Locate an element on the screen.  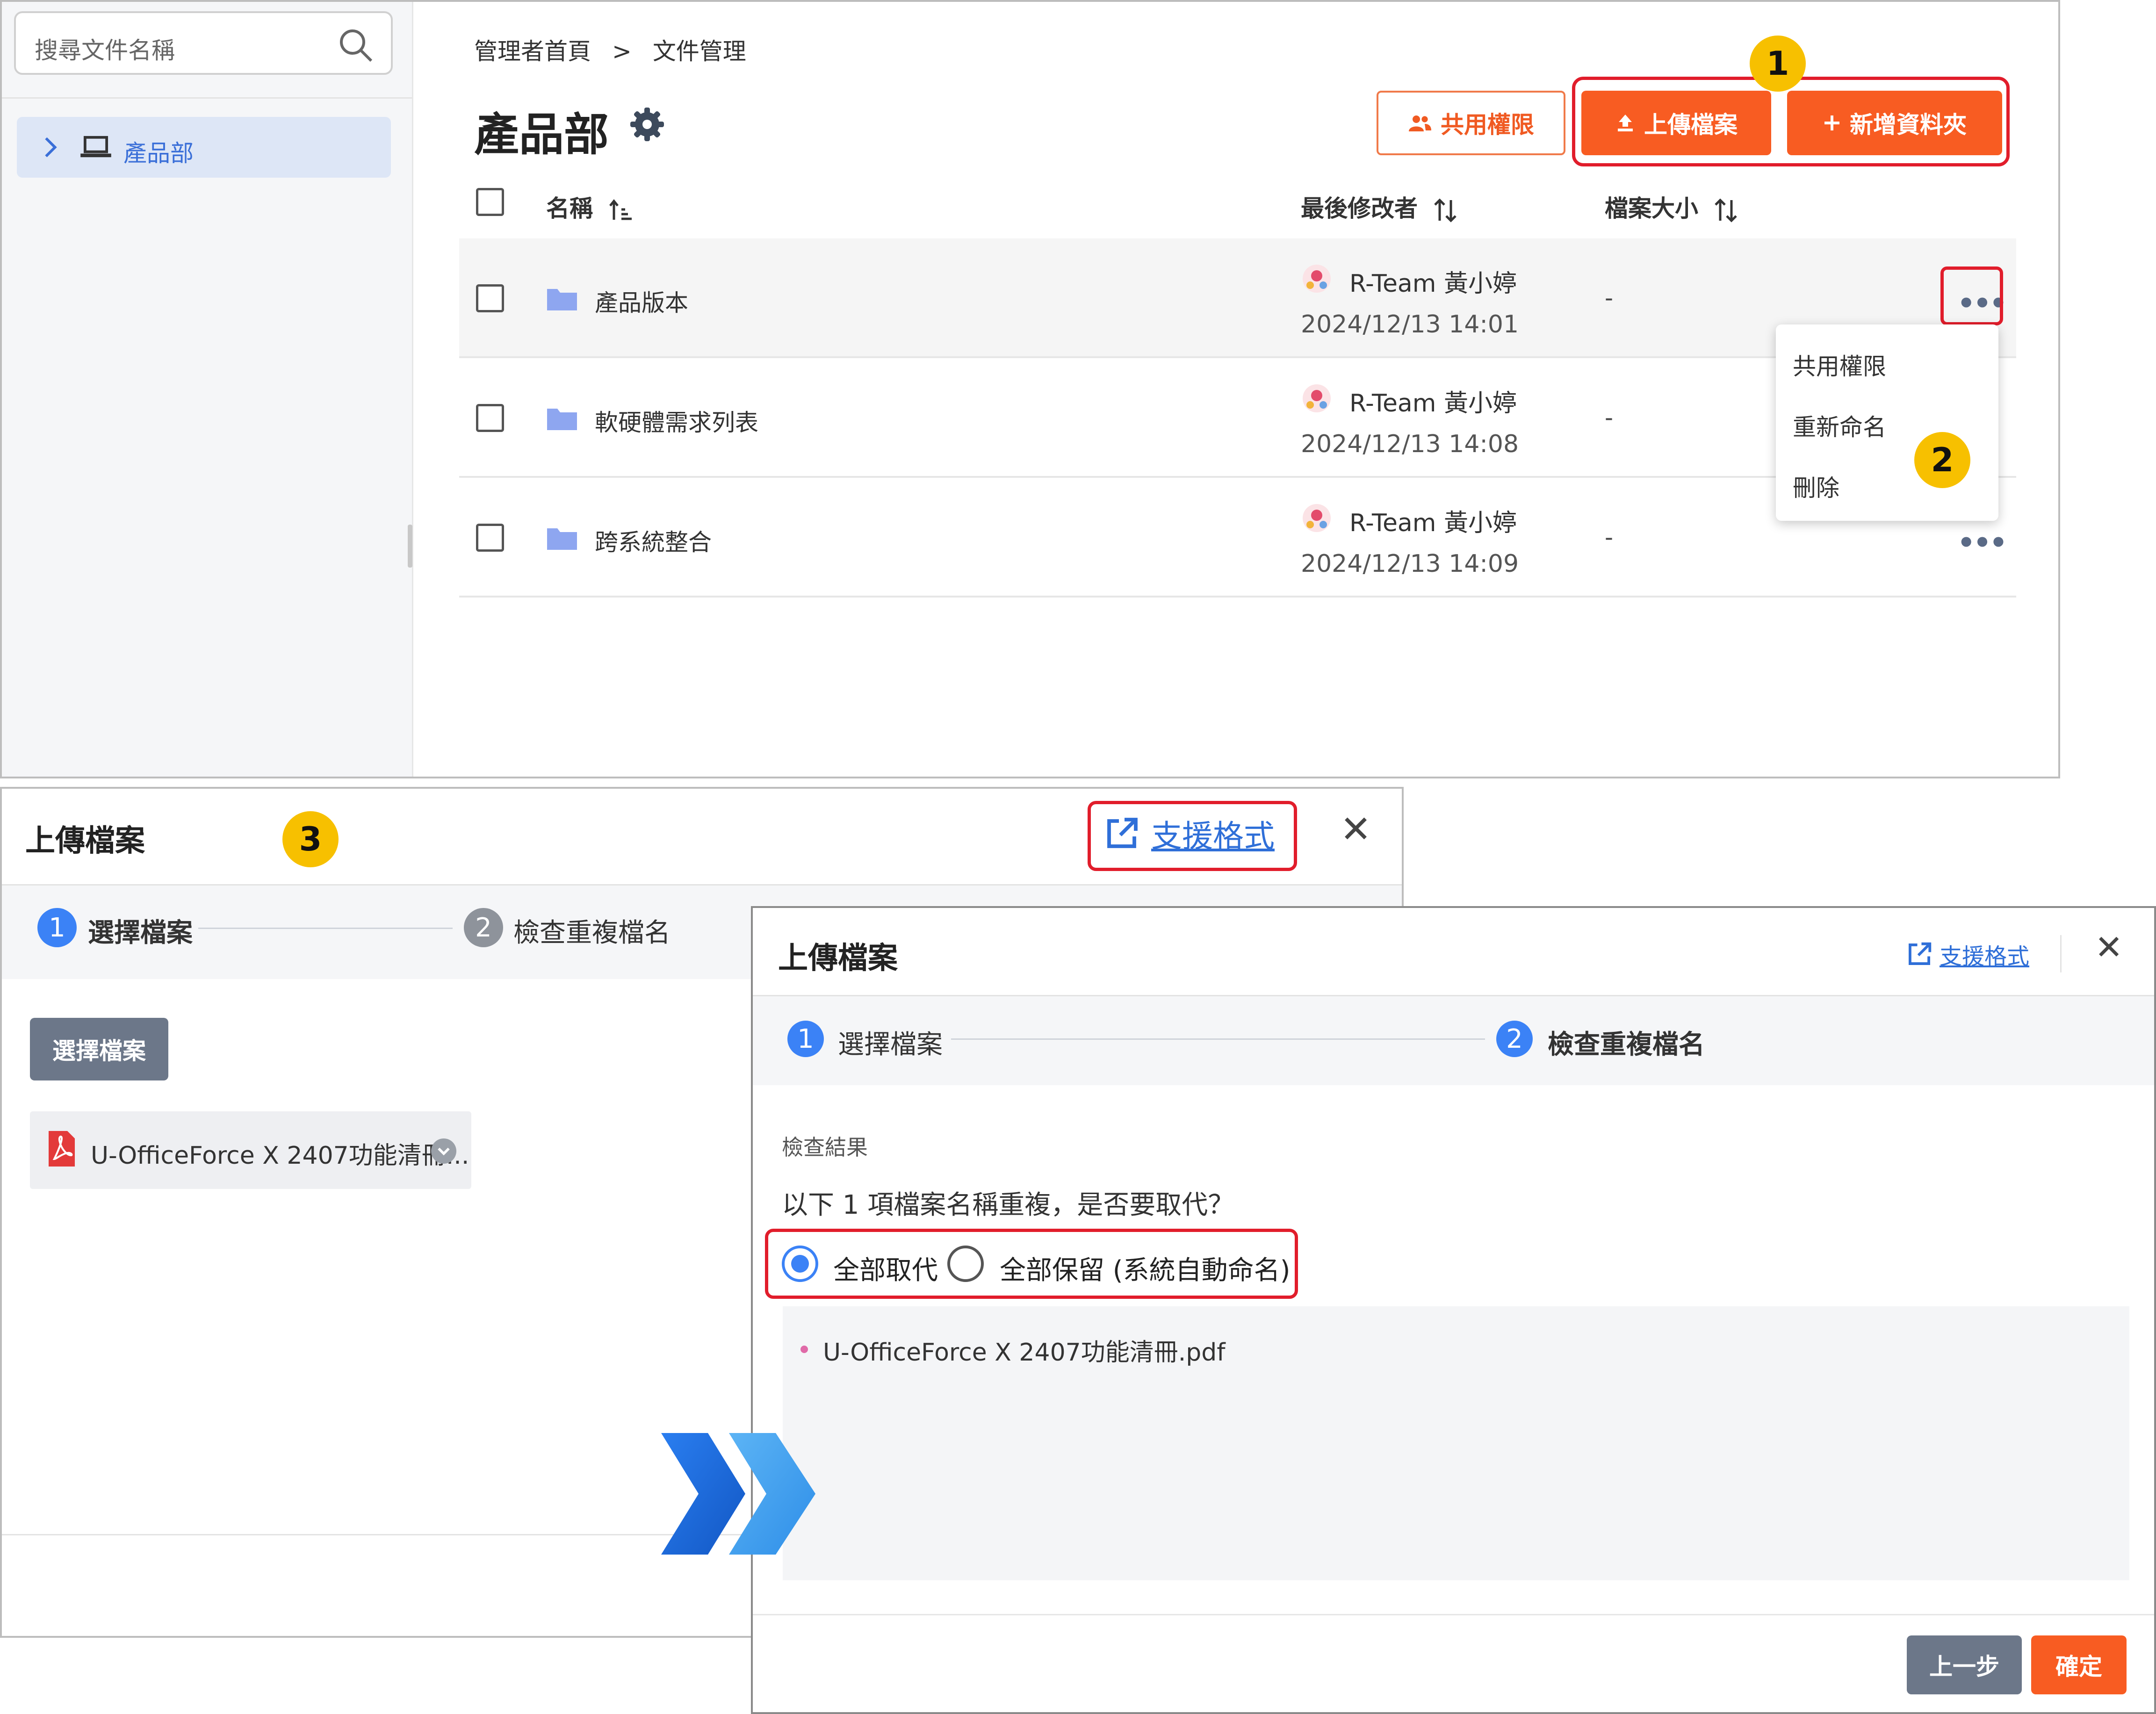
pdf-icon is located at coordinates (62, 1149).